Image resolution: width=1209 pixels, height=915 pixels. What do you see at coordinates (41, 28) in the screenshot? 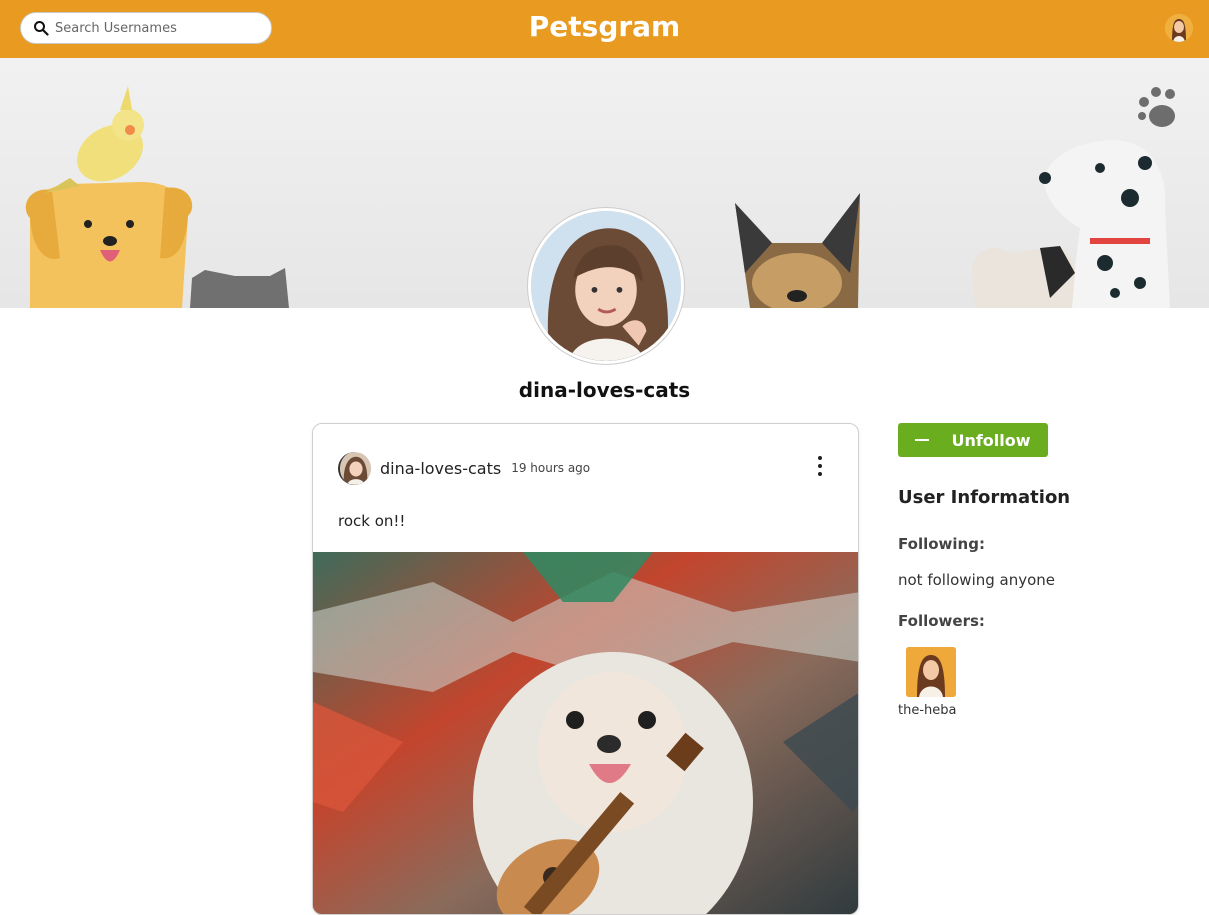
I see `search-icon` at bounding box center [41, 28].